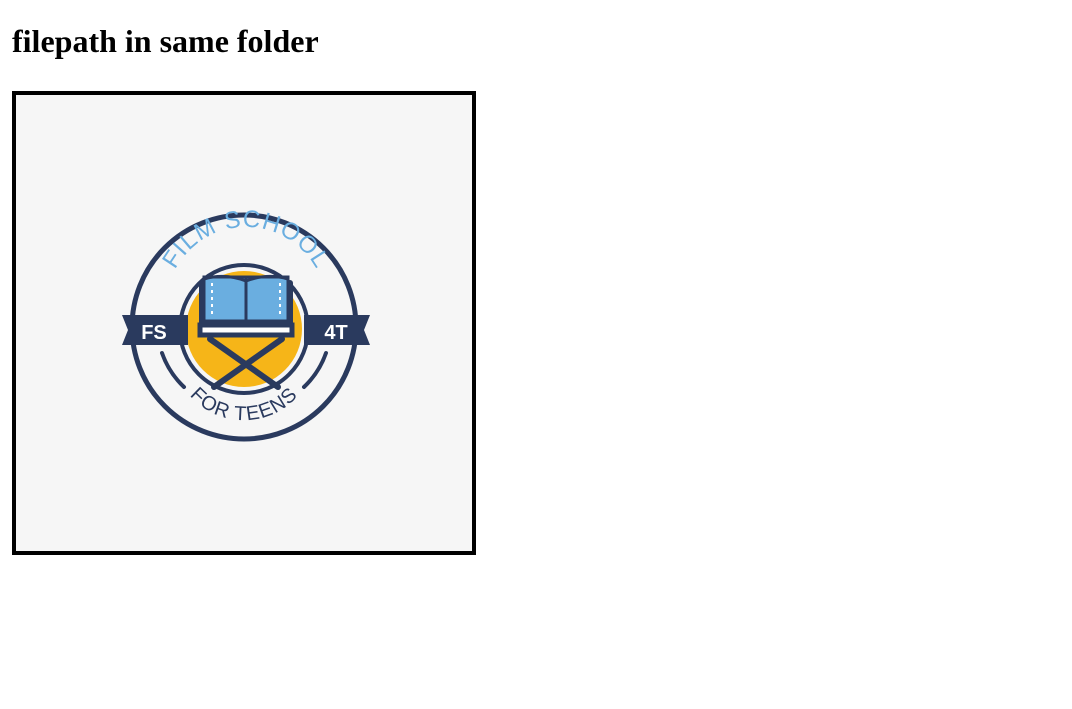  What do you see at coordinates (335, 333) in the screenshot?
I see `banner-right-text: 4T` at bounding box center [335, 333].